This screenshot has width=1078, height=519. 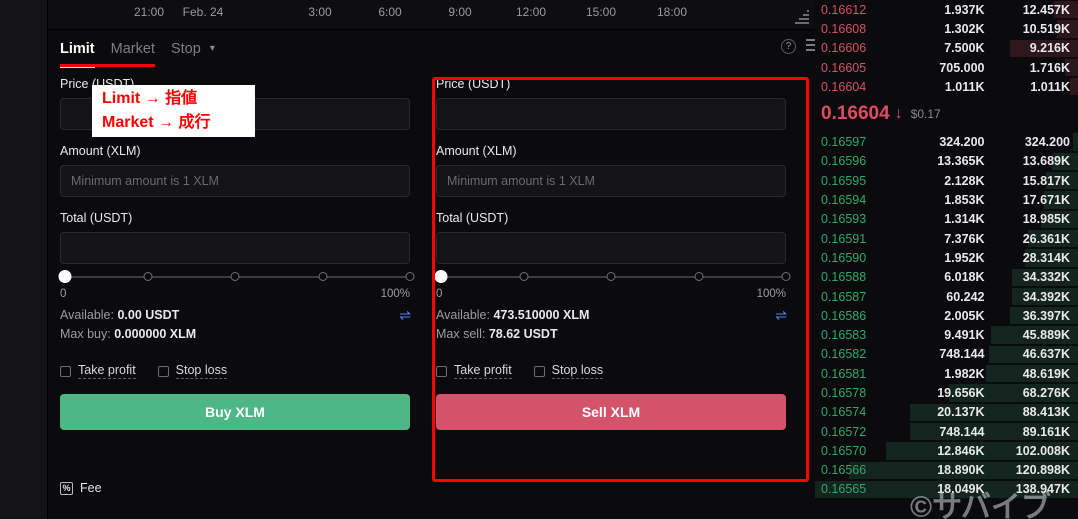 I want to click on sell-amount-label: Amount (XLM), so click(x=476, y=151).